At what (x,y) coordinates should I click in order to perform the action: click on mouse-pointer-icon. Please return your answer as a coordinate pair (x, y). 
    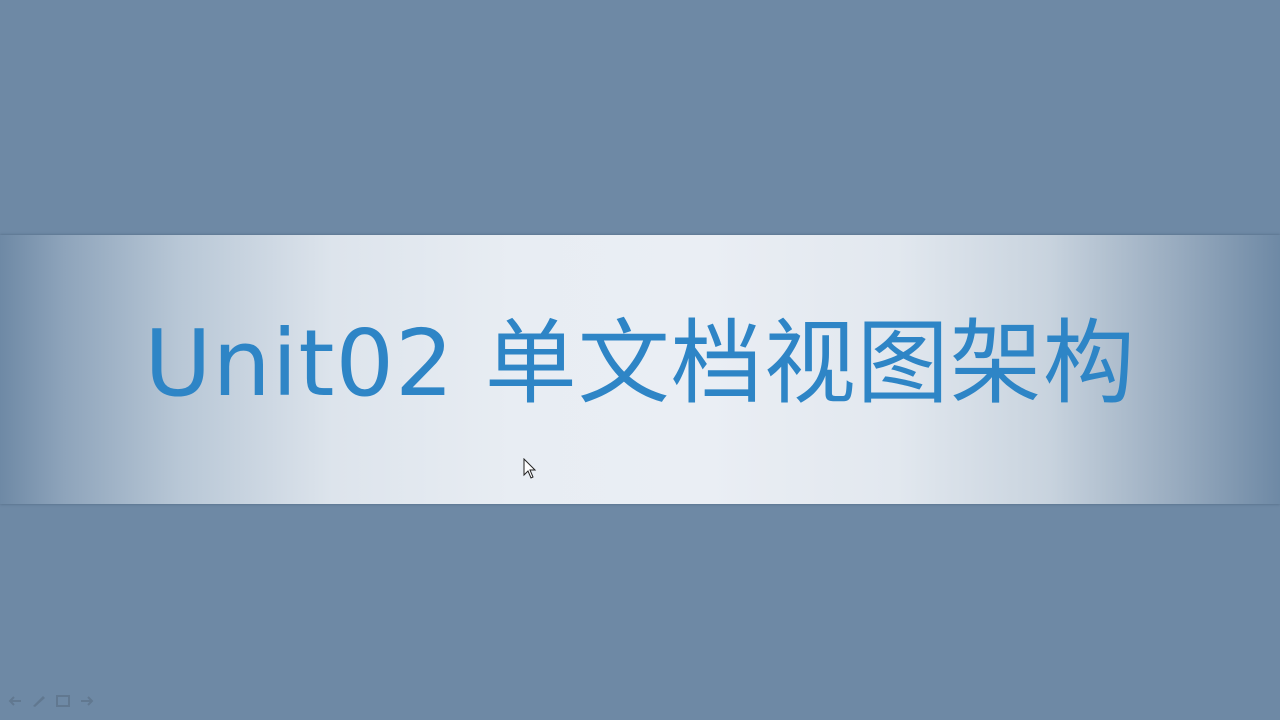
    Looking at the image, I should click on (530, 468).